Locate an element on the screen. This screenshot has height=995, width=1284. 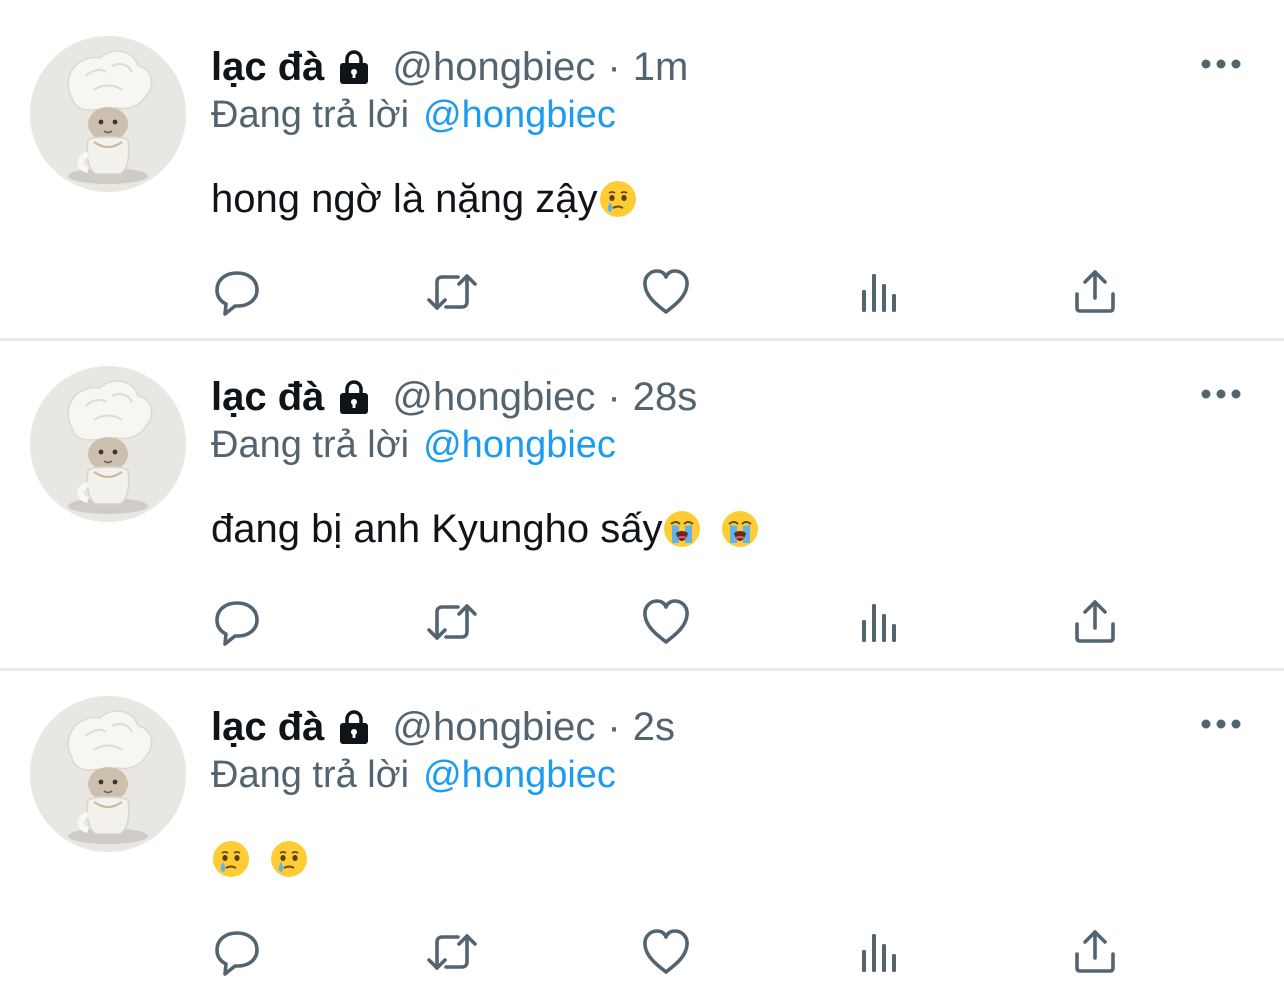
tweet-text: hong ngờ là nặng zậy is located at coordinates (424, 199).